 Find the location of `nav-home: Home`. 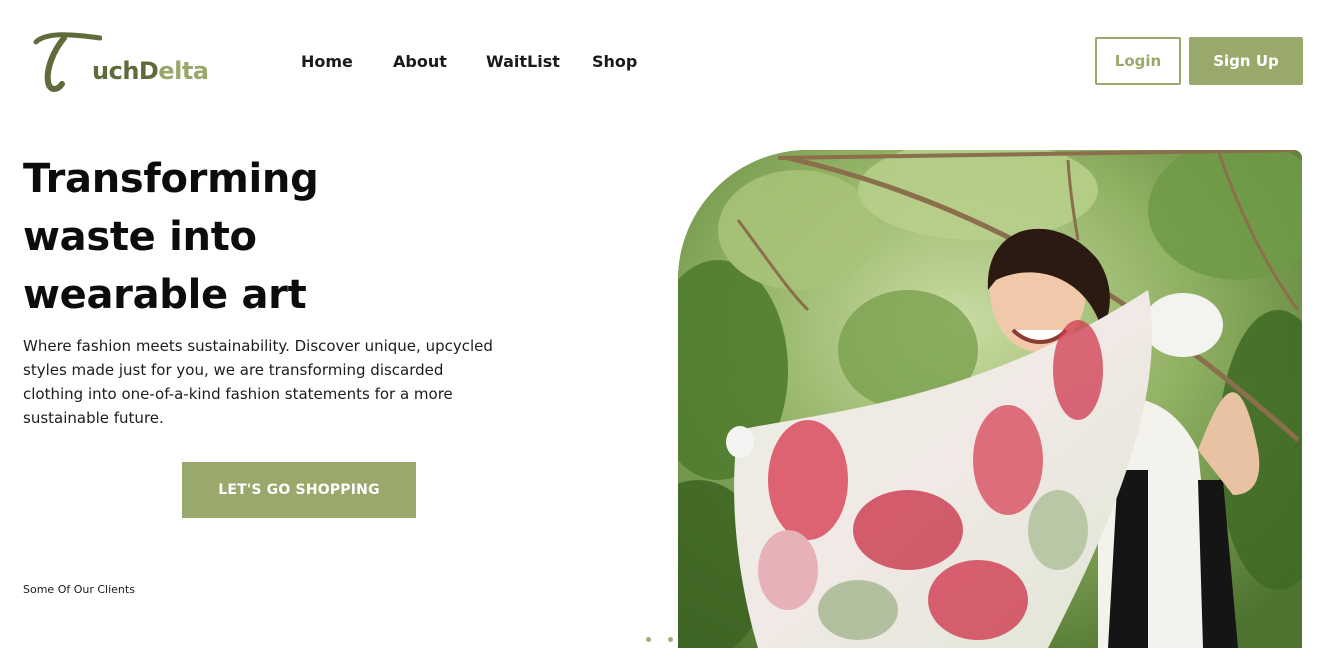

nav-home: Home is located at coordinates (327, 62).